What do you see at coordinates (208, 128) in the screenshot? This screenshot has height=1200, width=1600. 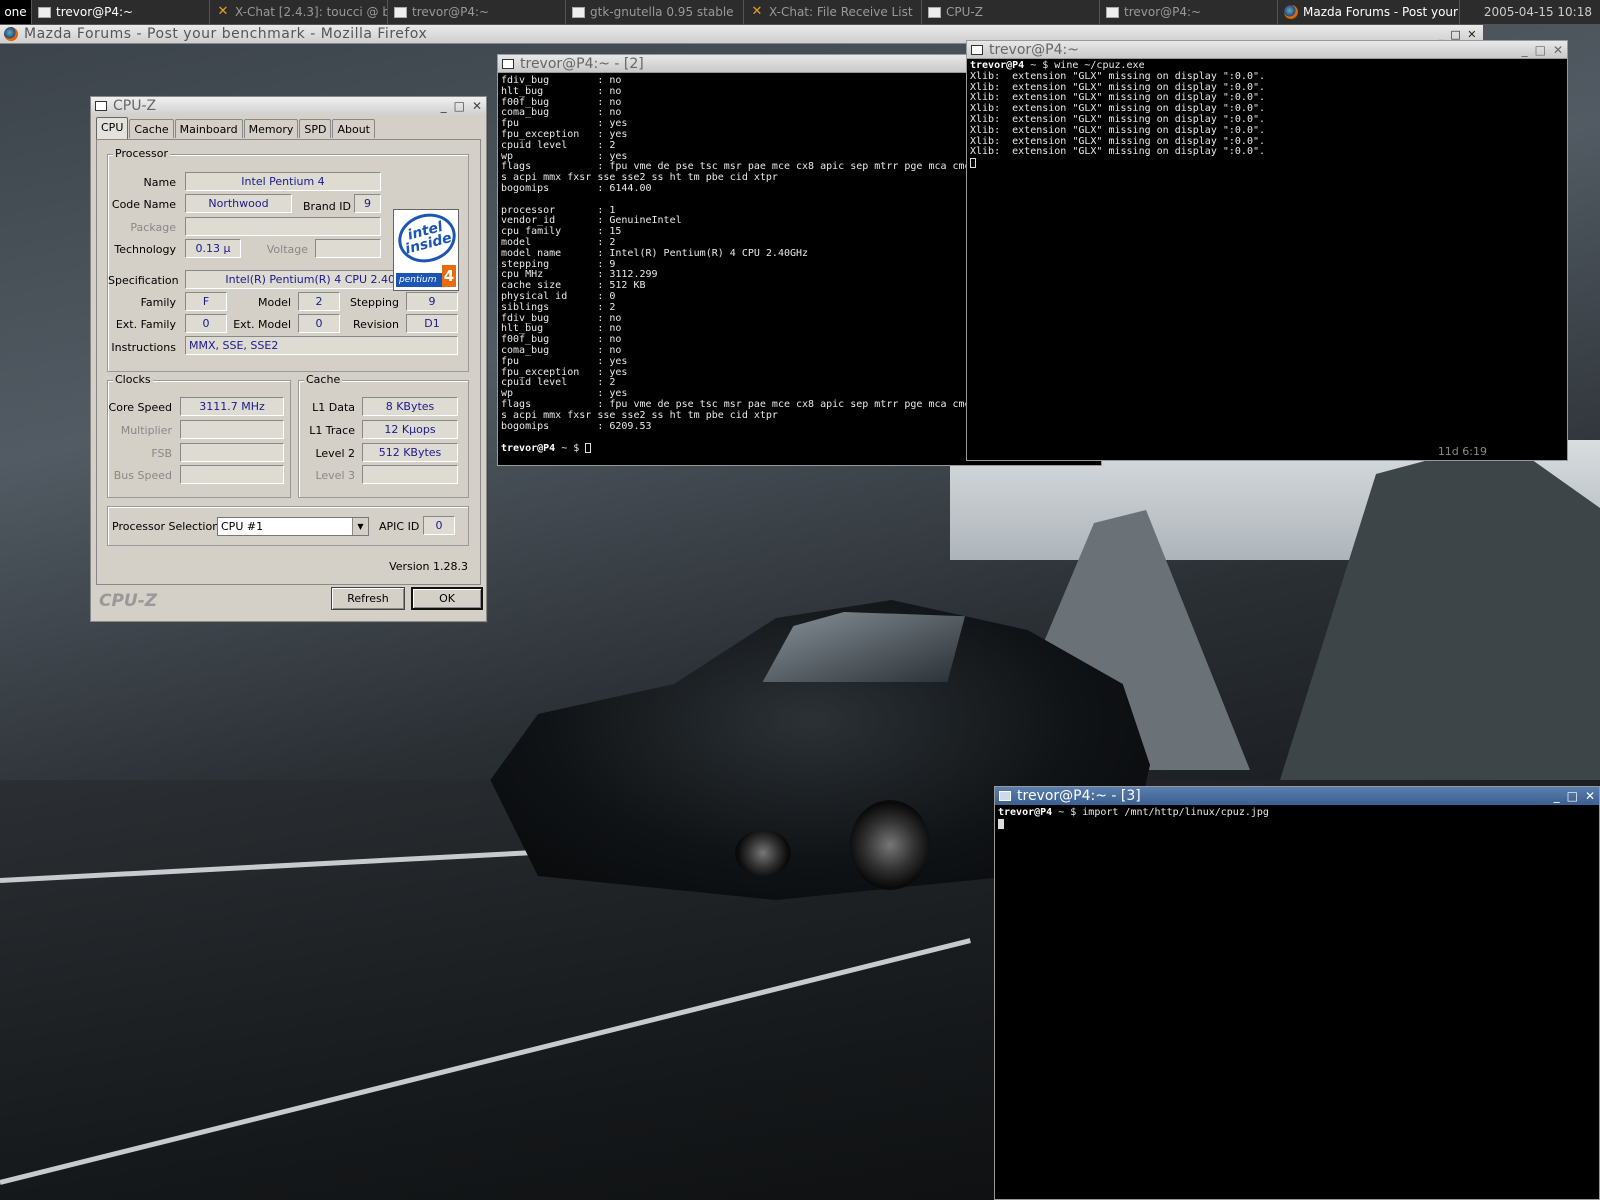 I see `tab-mainboard: Mainboard` at bounding box center [208, 128].